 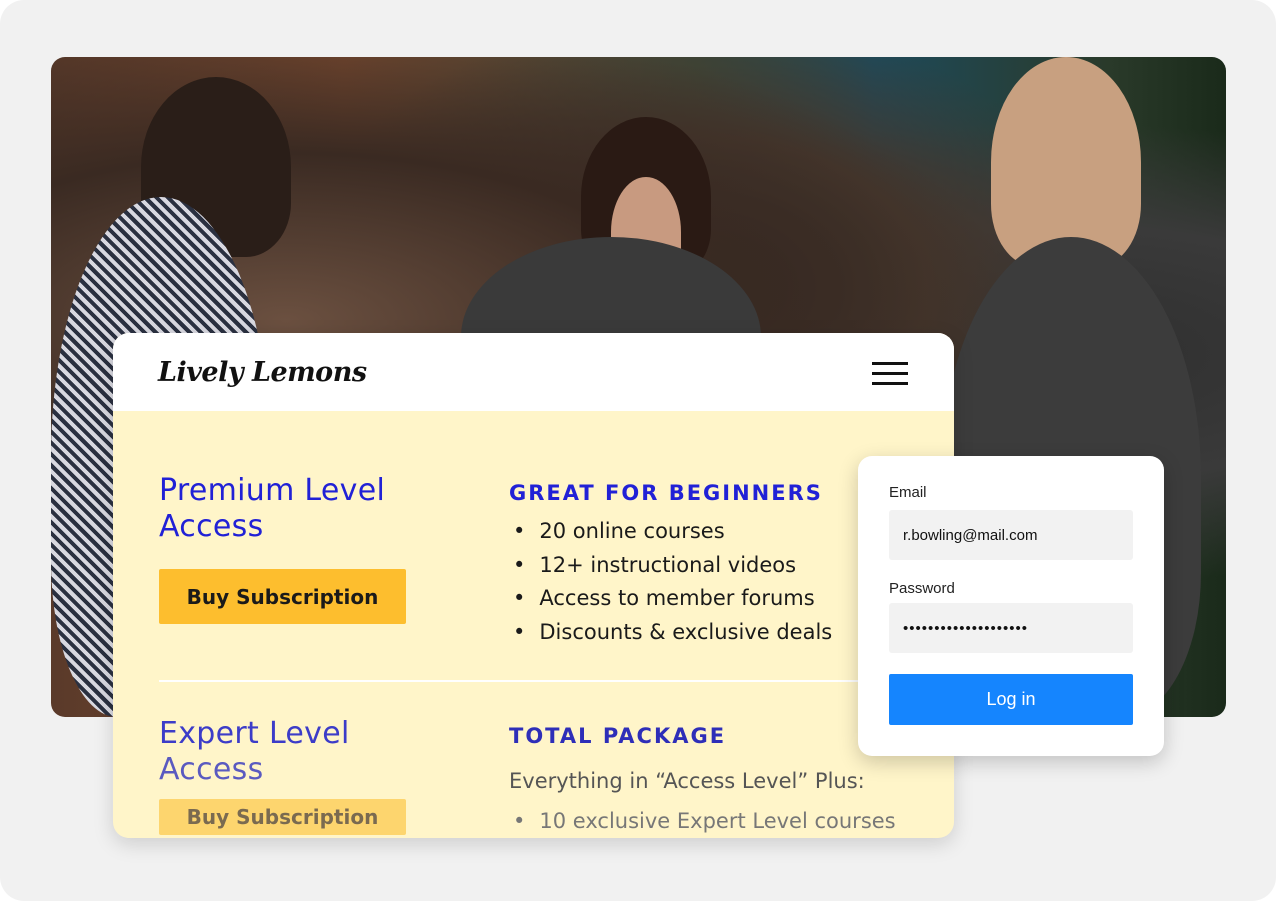 I want to click on password-label: Password, so click(x=922, y=588).